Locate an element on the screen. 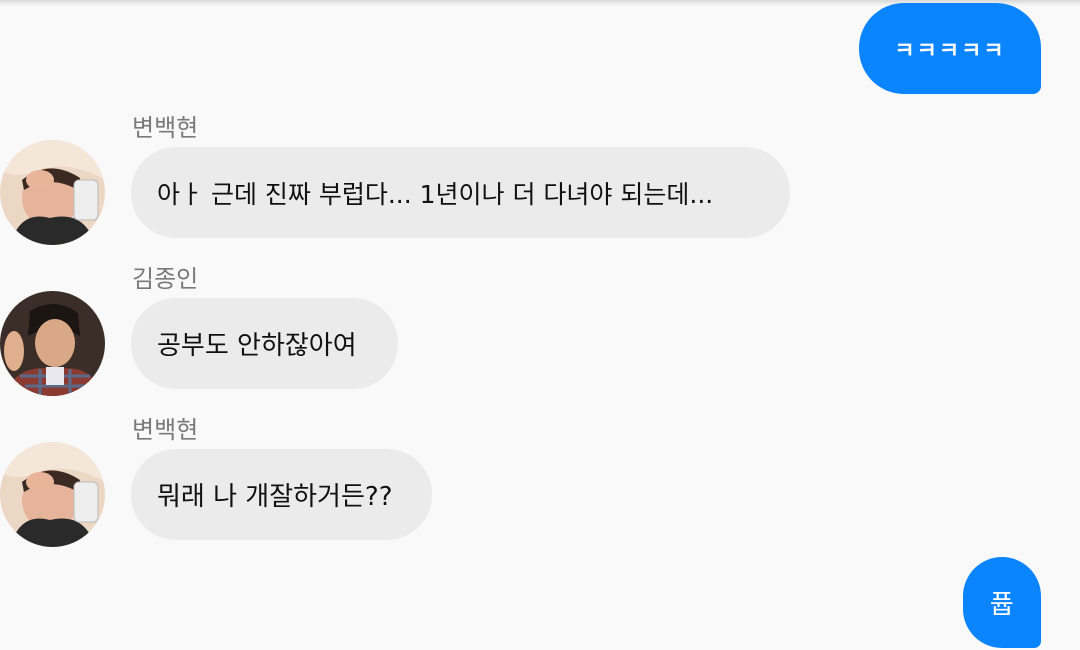  incoming-message-bubble: 공부도 안하잖아여 is located at coordinates (264, 343).